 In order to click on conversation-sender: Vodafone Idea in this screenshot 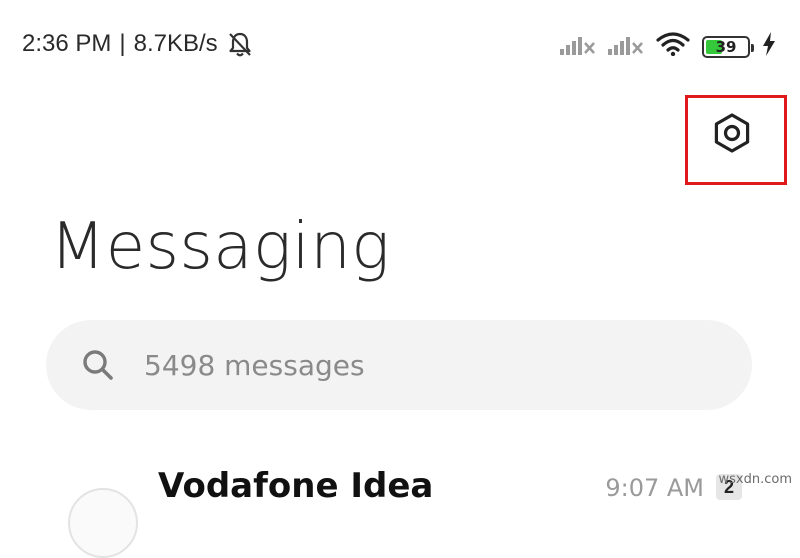, I will do `click(296, 486)`.